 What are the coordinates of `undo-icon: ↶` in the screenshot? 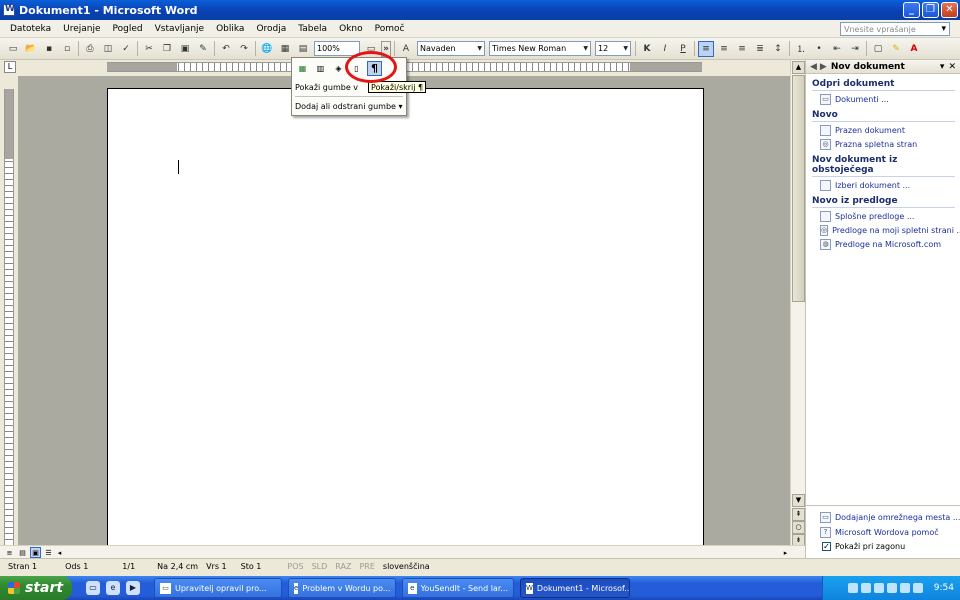 It's located at (226, 49).